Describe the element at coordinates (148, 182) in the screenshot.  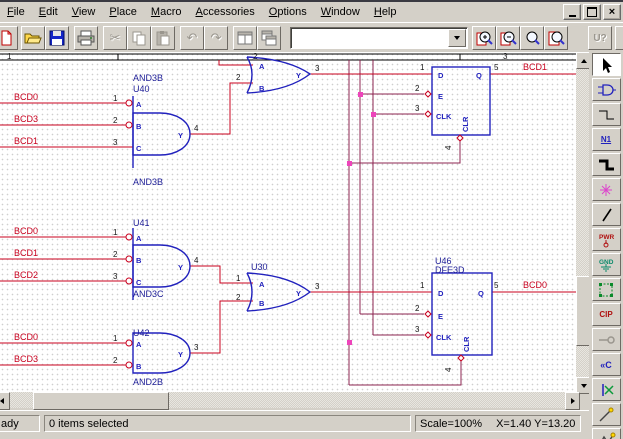
I see `u40-value: AND3B` at that location.